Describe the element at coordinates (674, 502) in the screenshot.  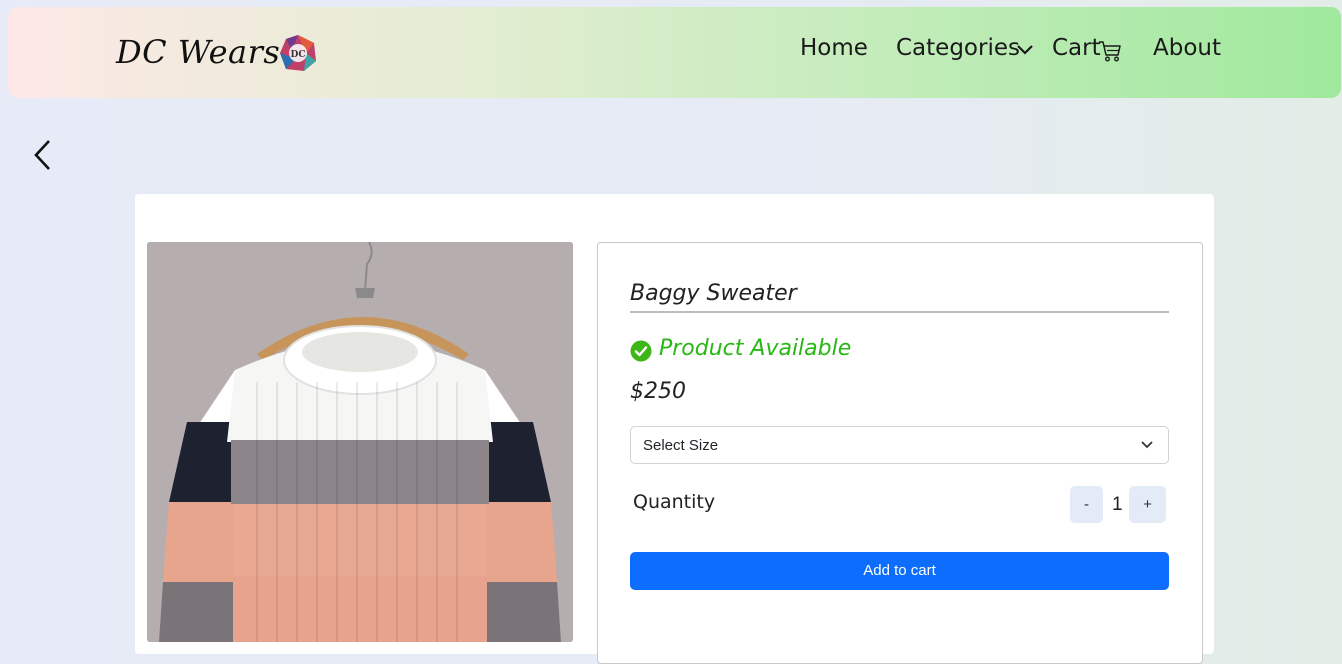
I see `quantity-label: Quantity` at that location.